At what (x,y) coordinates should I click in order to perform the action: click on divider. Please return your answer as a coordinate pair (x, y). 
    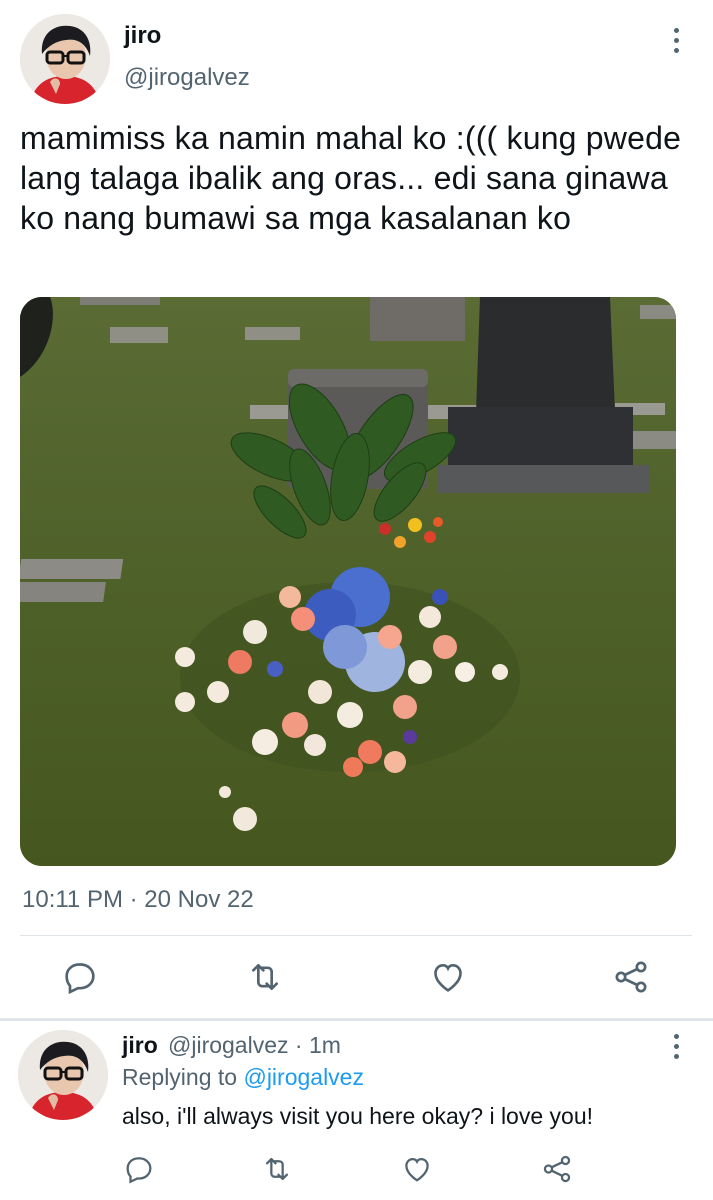
    Looking at the image, I should click on (356, 935).